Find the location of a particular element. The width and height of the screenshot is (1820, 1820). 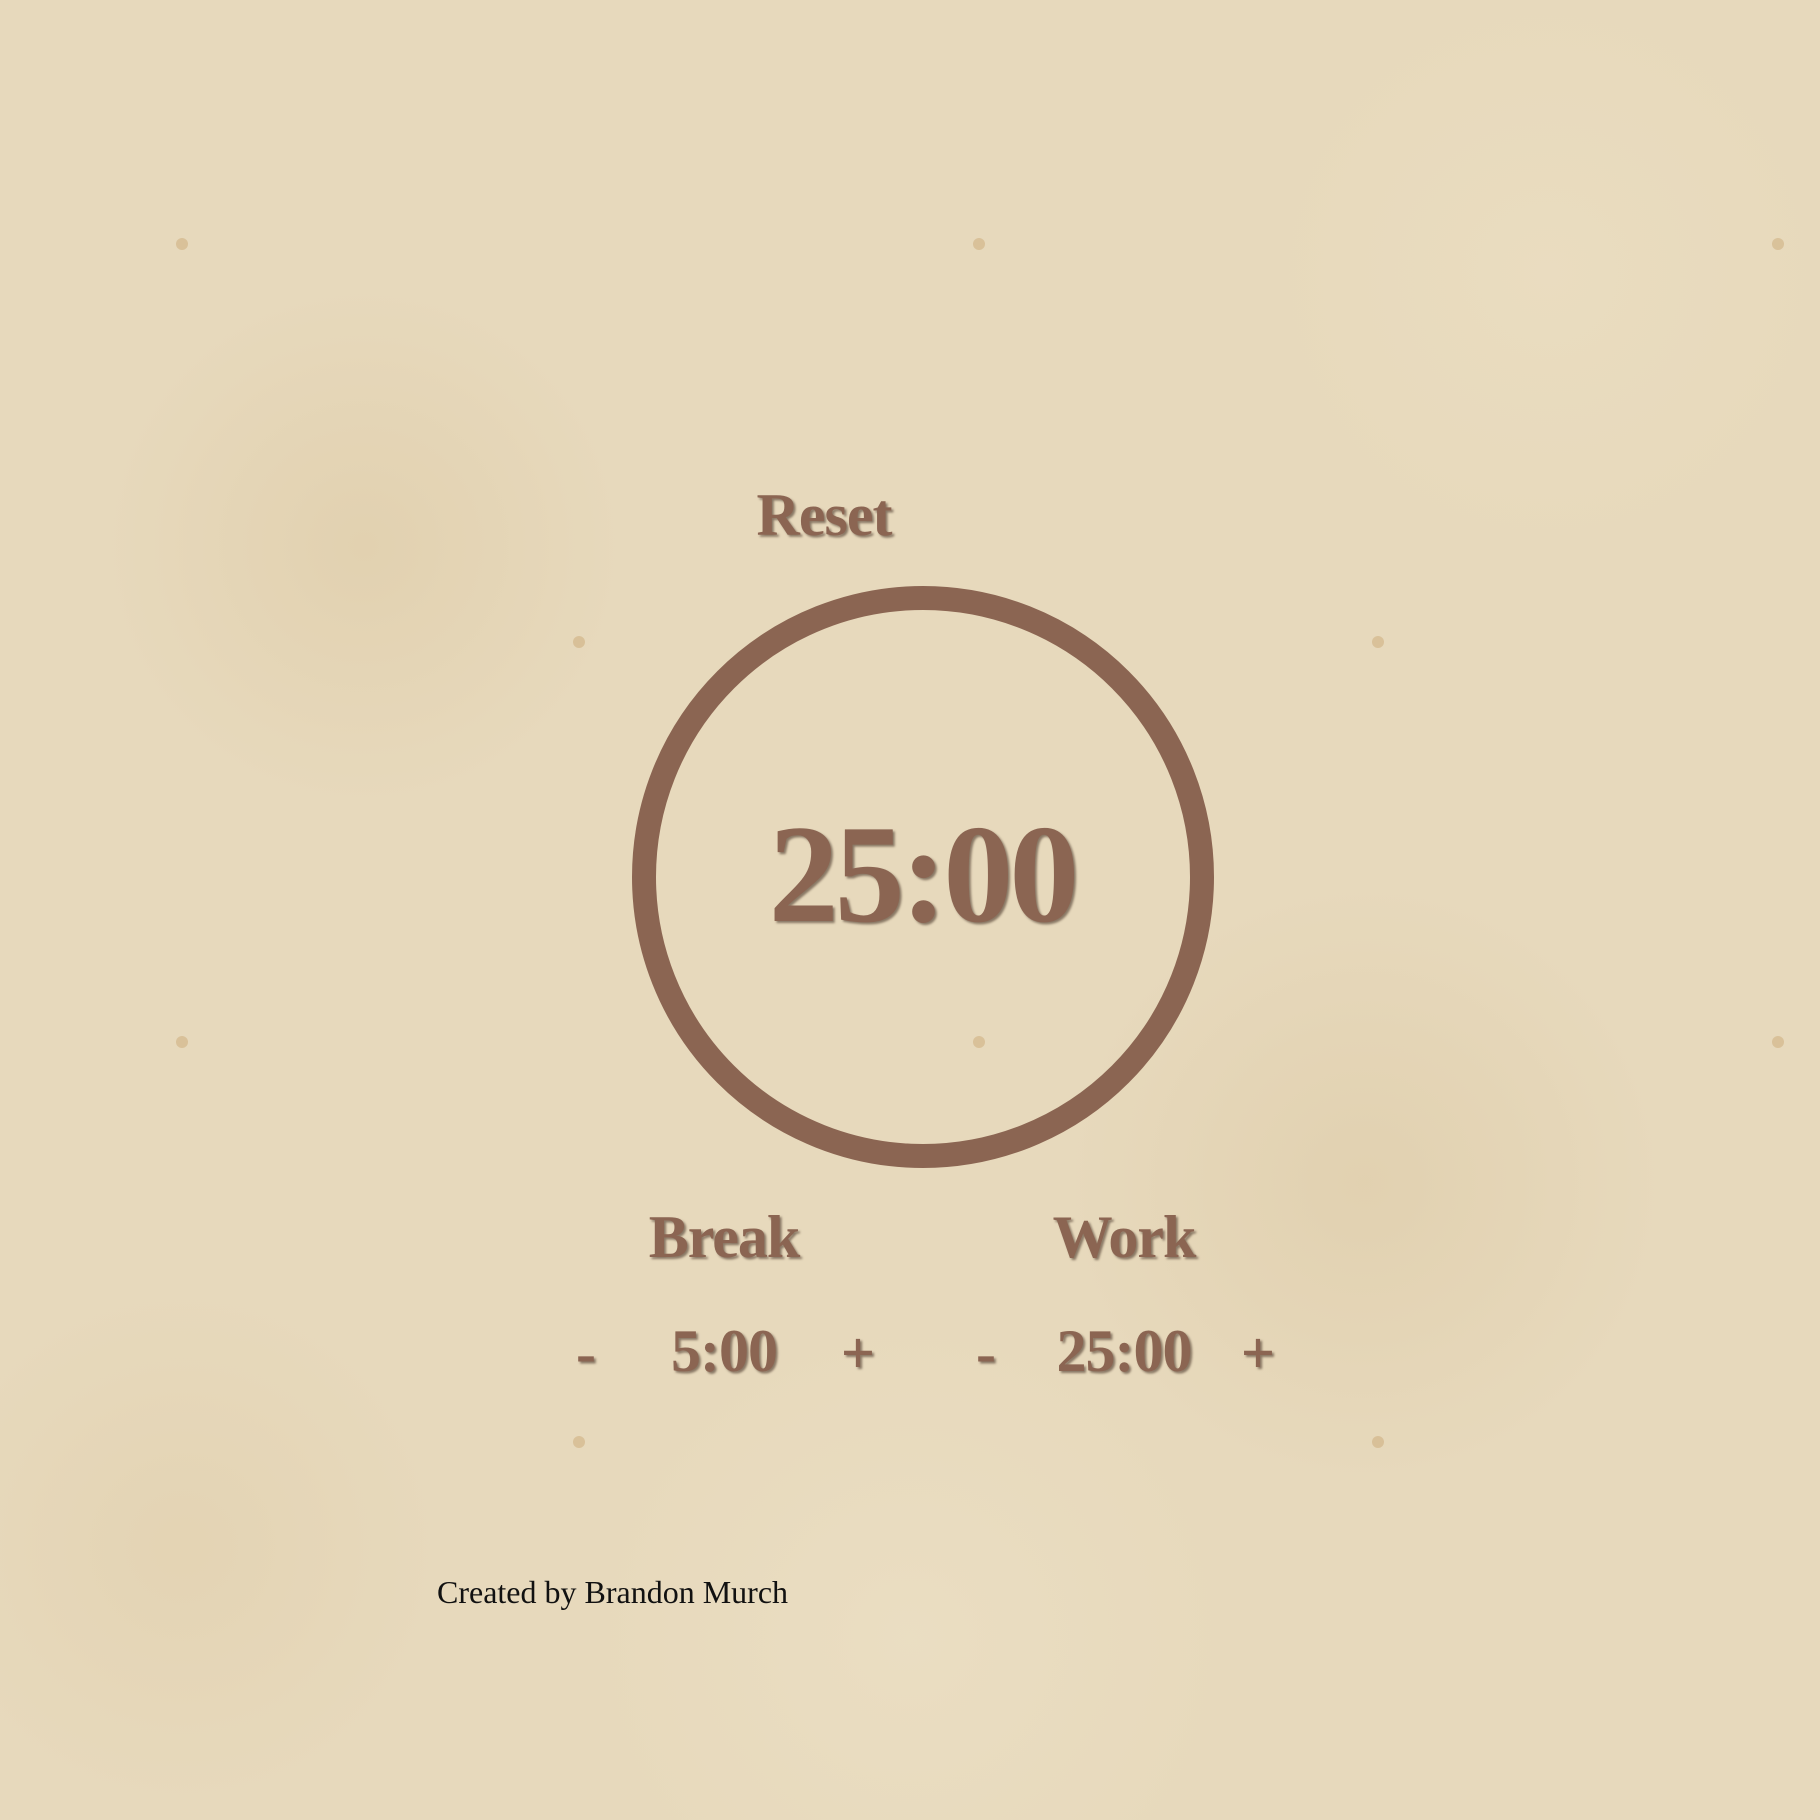

work-increment-button: + is located at coordinates (1258, 1353).